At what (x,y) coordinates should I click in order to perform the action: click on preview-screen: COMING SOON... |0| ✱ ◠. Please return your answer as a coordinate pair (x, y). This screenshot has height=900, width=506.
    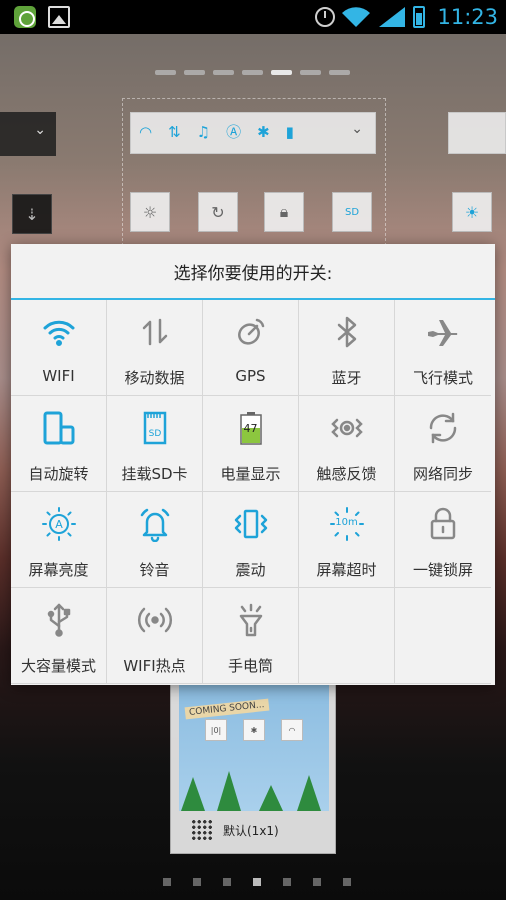
    Looking at the image, I should click on (254, 746).